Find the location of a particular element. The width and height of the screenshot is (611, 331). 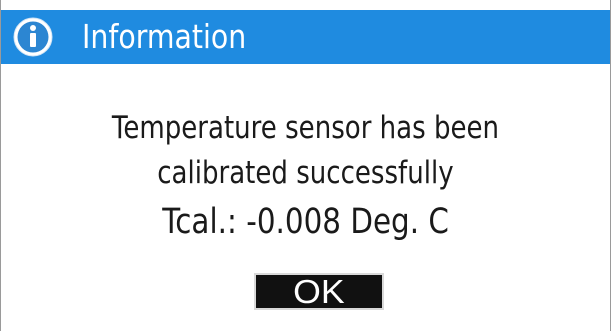

message-line-1: Temperature sensor has been is located at coordinates (305, 128).